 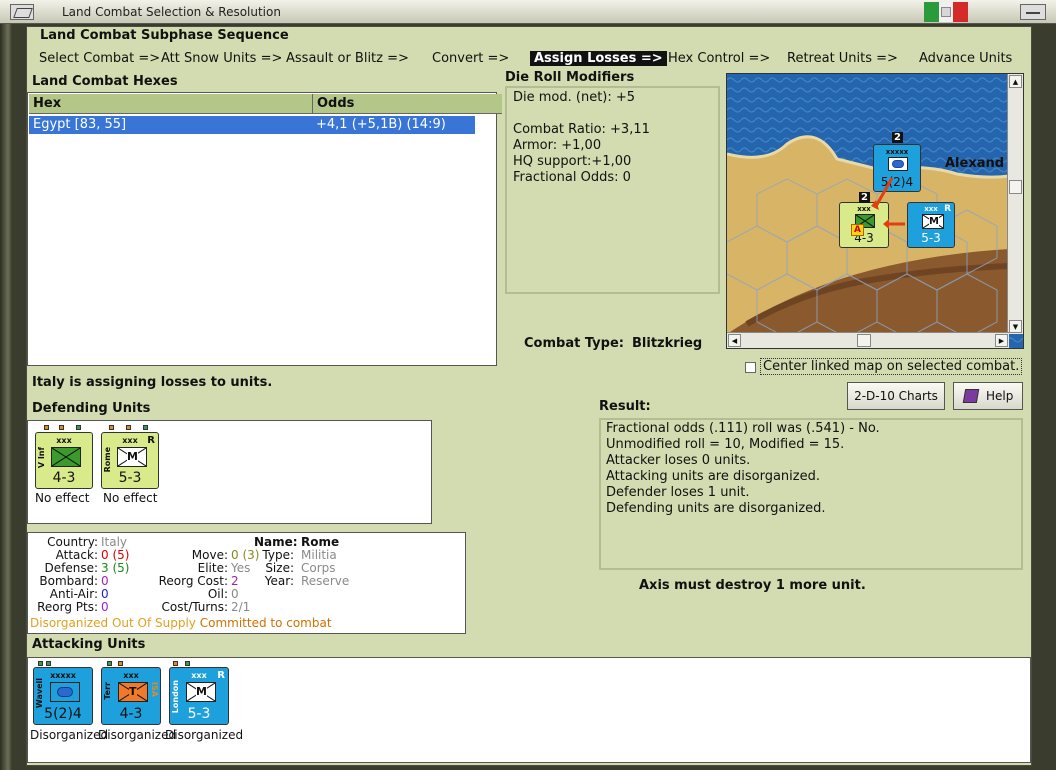 I want to click on combat-type-label: Combat Type:, so click(x=574, y=343).